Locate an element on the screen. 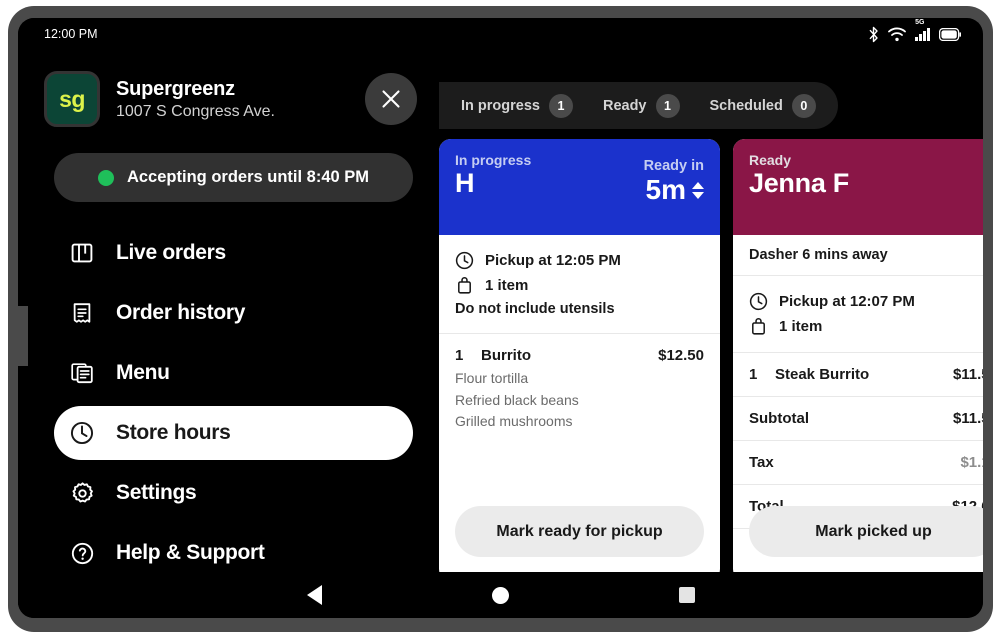  order-line-item: 1 Burrito $12.50 is located at coordinates (579, 351).